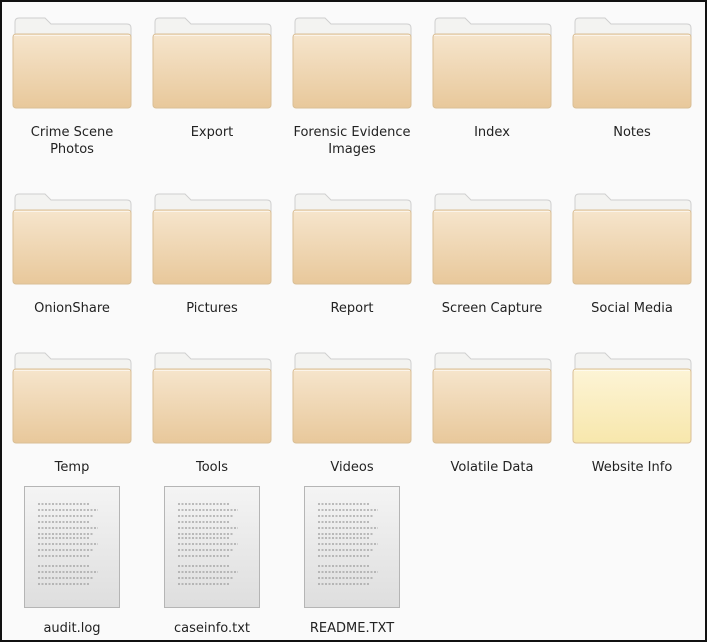 This screenshot has height=642, width=707. Describe the element at coordinates (632, 132) in the screenshot. I see `folder-label: Notes` at that location.